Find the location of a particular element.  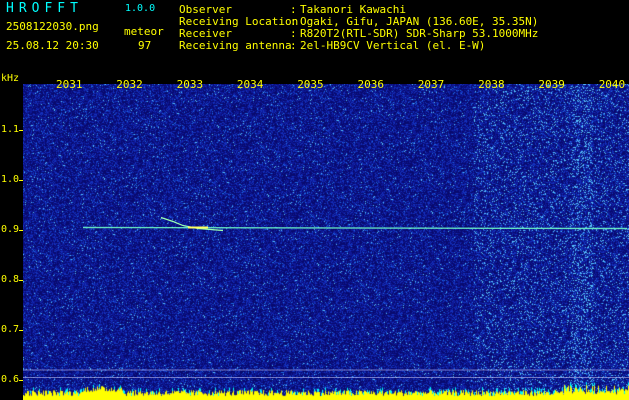

time-tick-label: 2037 is located at coordinates (431, 84).